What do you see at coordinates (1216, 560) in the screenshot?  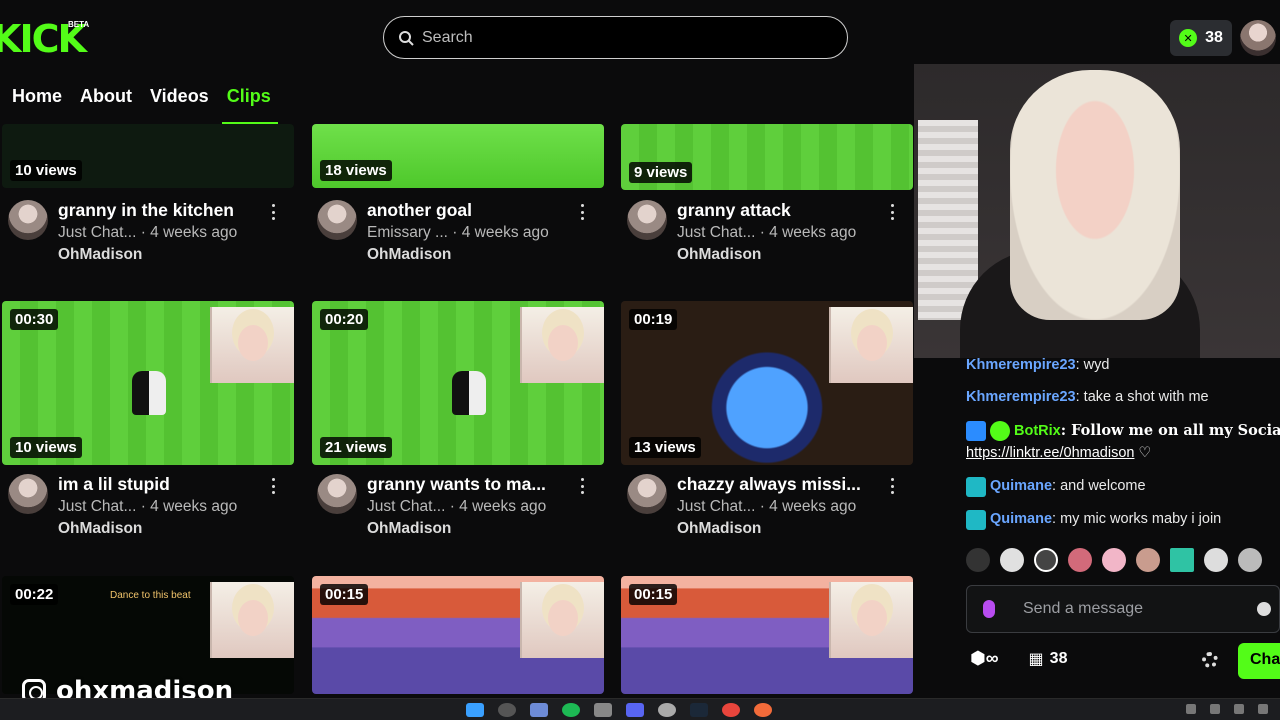 I see `hype-emote-icon` at bounding box center [1216, 560].